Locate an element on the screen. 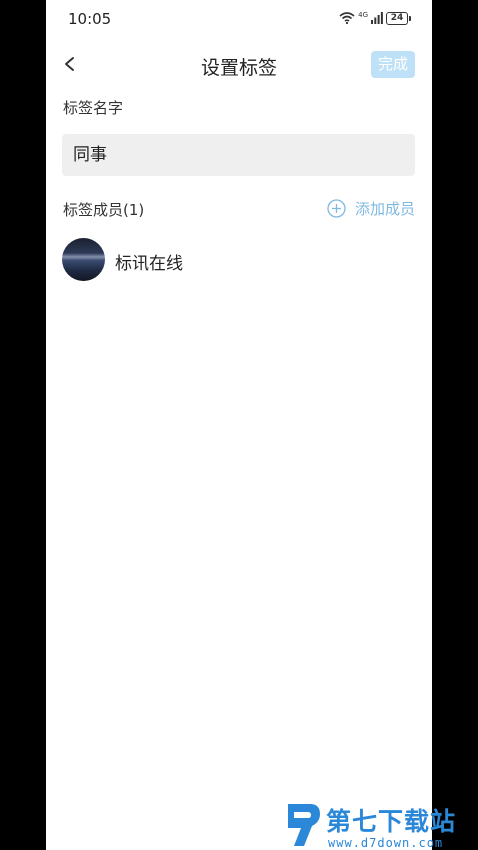 The image size is (478, 850). nav-bar: 设置标签 完成 is located at coordinates (239, 64).